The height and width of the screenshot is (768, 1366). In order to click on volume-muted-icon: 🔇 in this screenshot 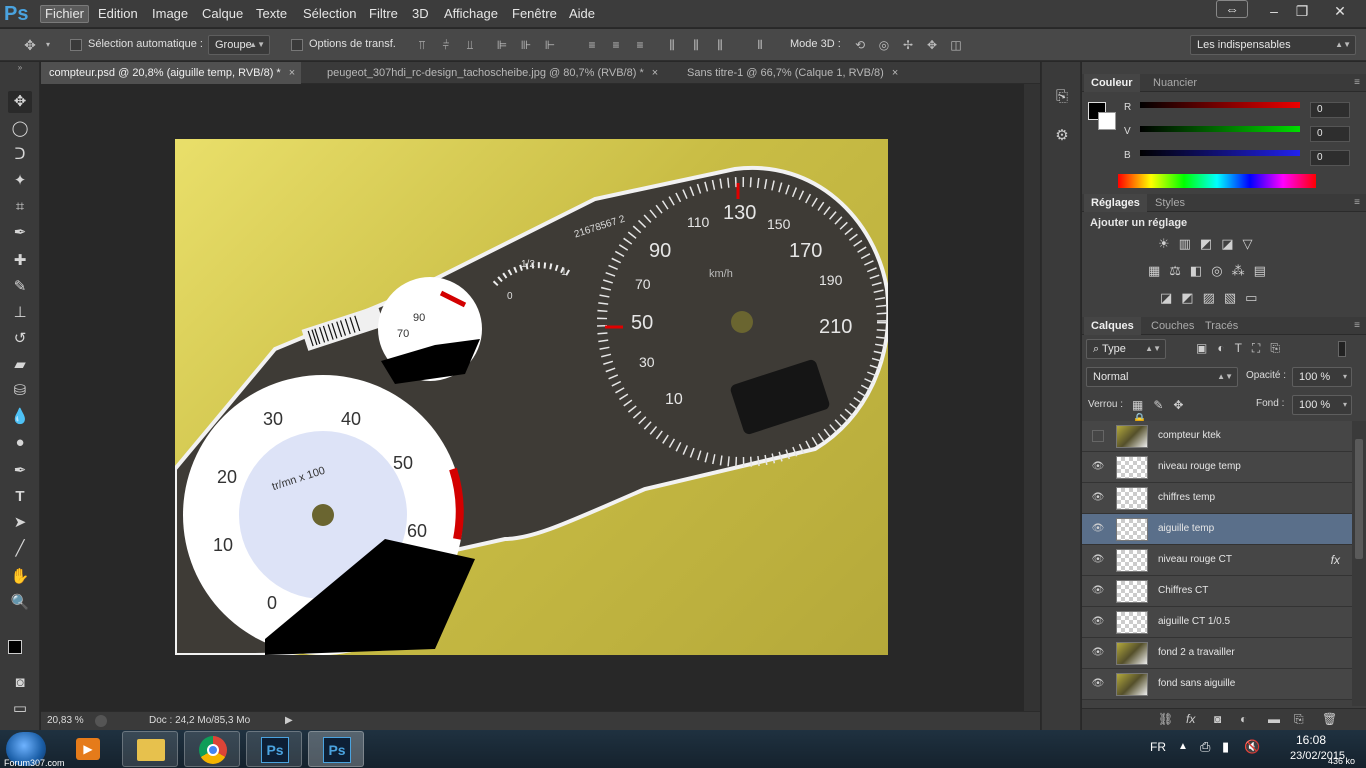, I will do `click(1252, 747)`.